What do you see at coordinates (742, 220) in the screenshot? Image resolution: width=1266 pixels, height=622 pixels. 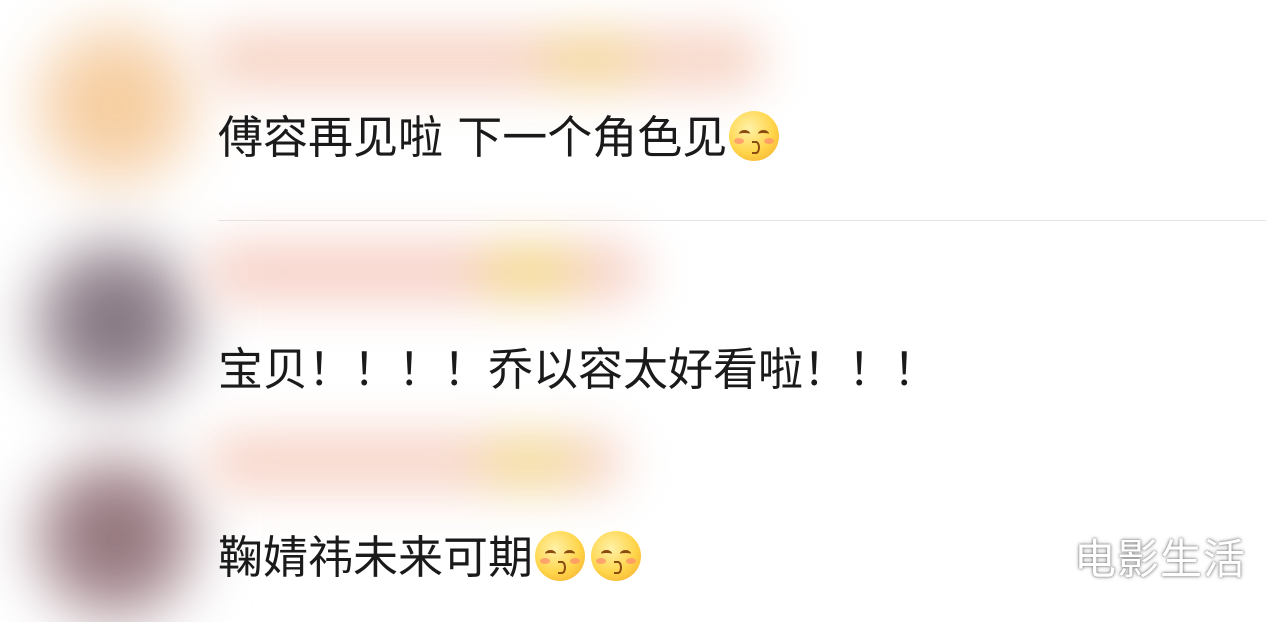 I see `divider` at bounding box center [742, 220].